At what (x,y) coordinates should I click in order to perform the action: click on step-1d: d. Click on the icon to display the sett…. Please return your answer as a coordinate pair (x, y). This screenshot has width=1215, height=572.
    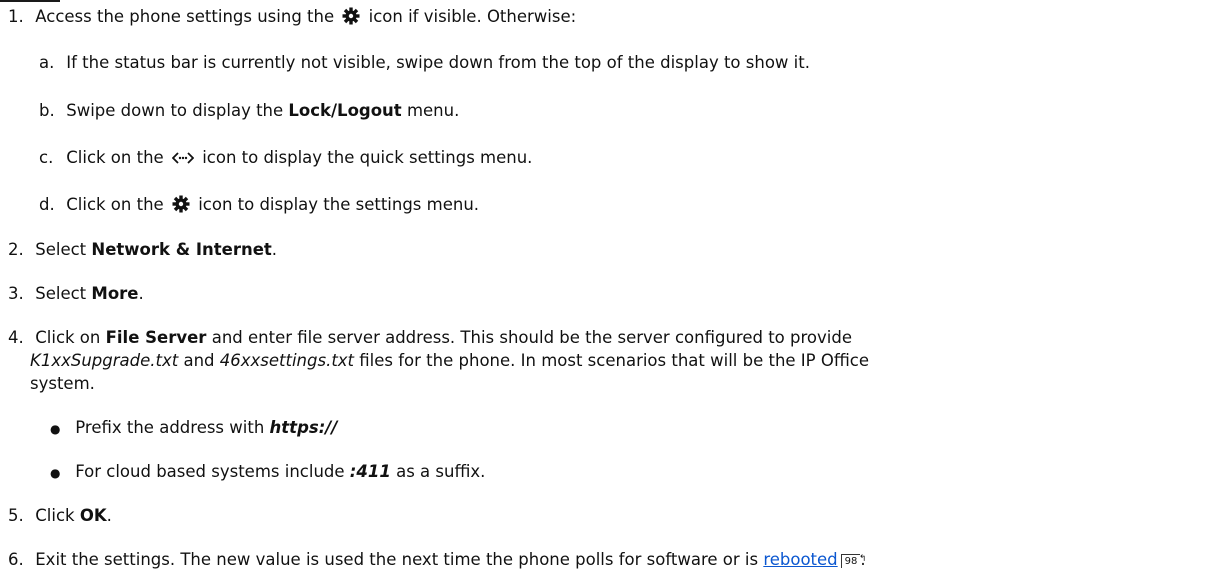
    Looking at the image, I should click on (259, 205).